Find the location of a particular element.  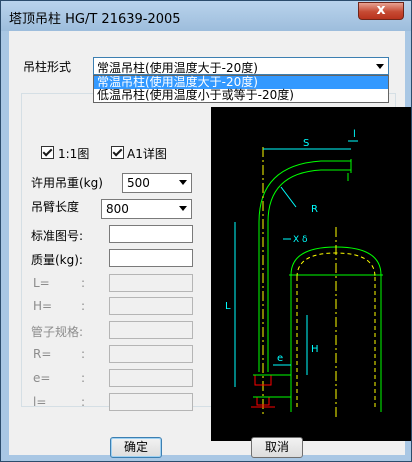

R-field is located at coordinates (151, 354).